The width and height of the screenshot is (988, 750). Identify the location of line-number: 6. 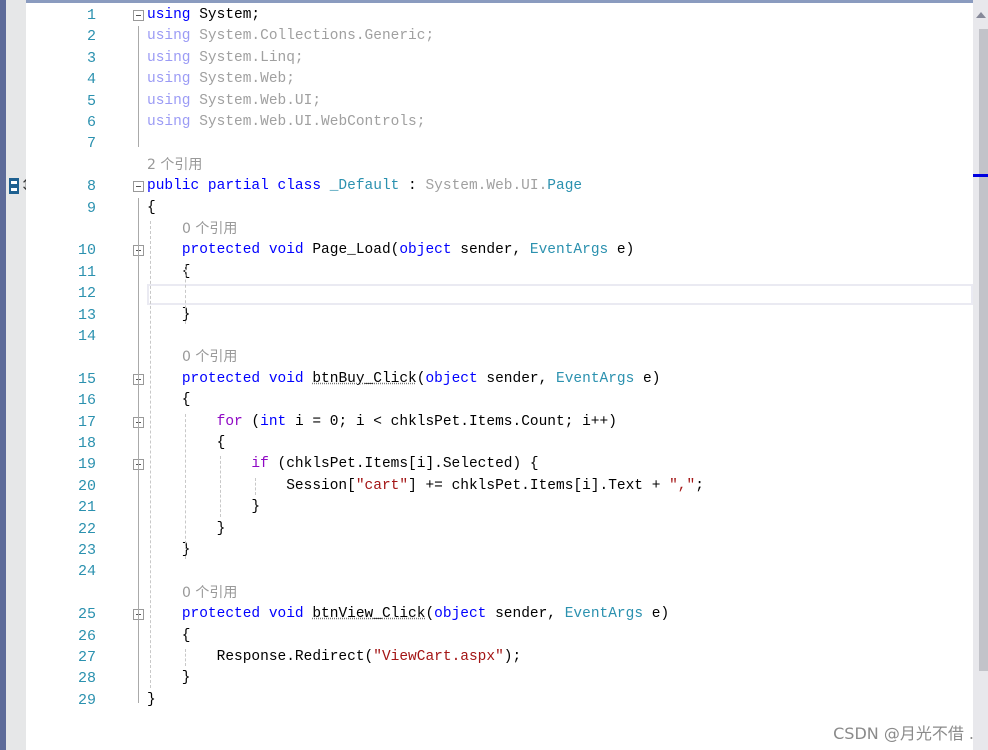
(91, 122).